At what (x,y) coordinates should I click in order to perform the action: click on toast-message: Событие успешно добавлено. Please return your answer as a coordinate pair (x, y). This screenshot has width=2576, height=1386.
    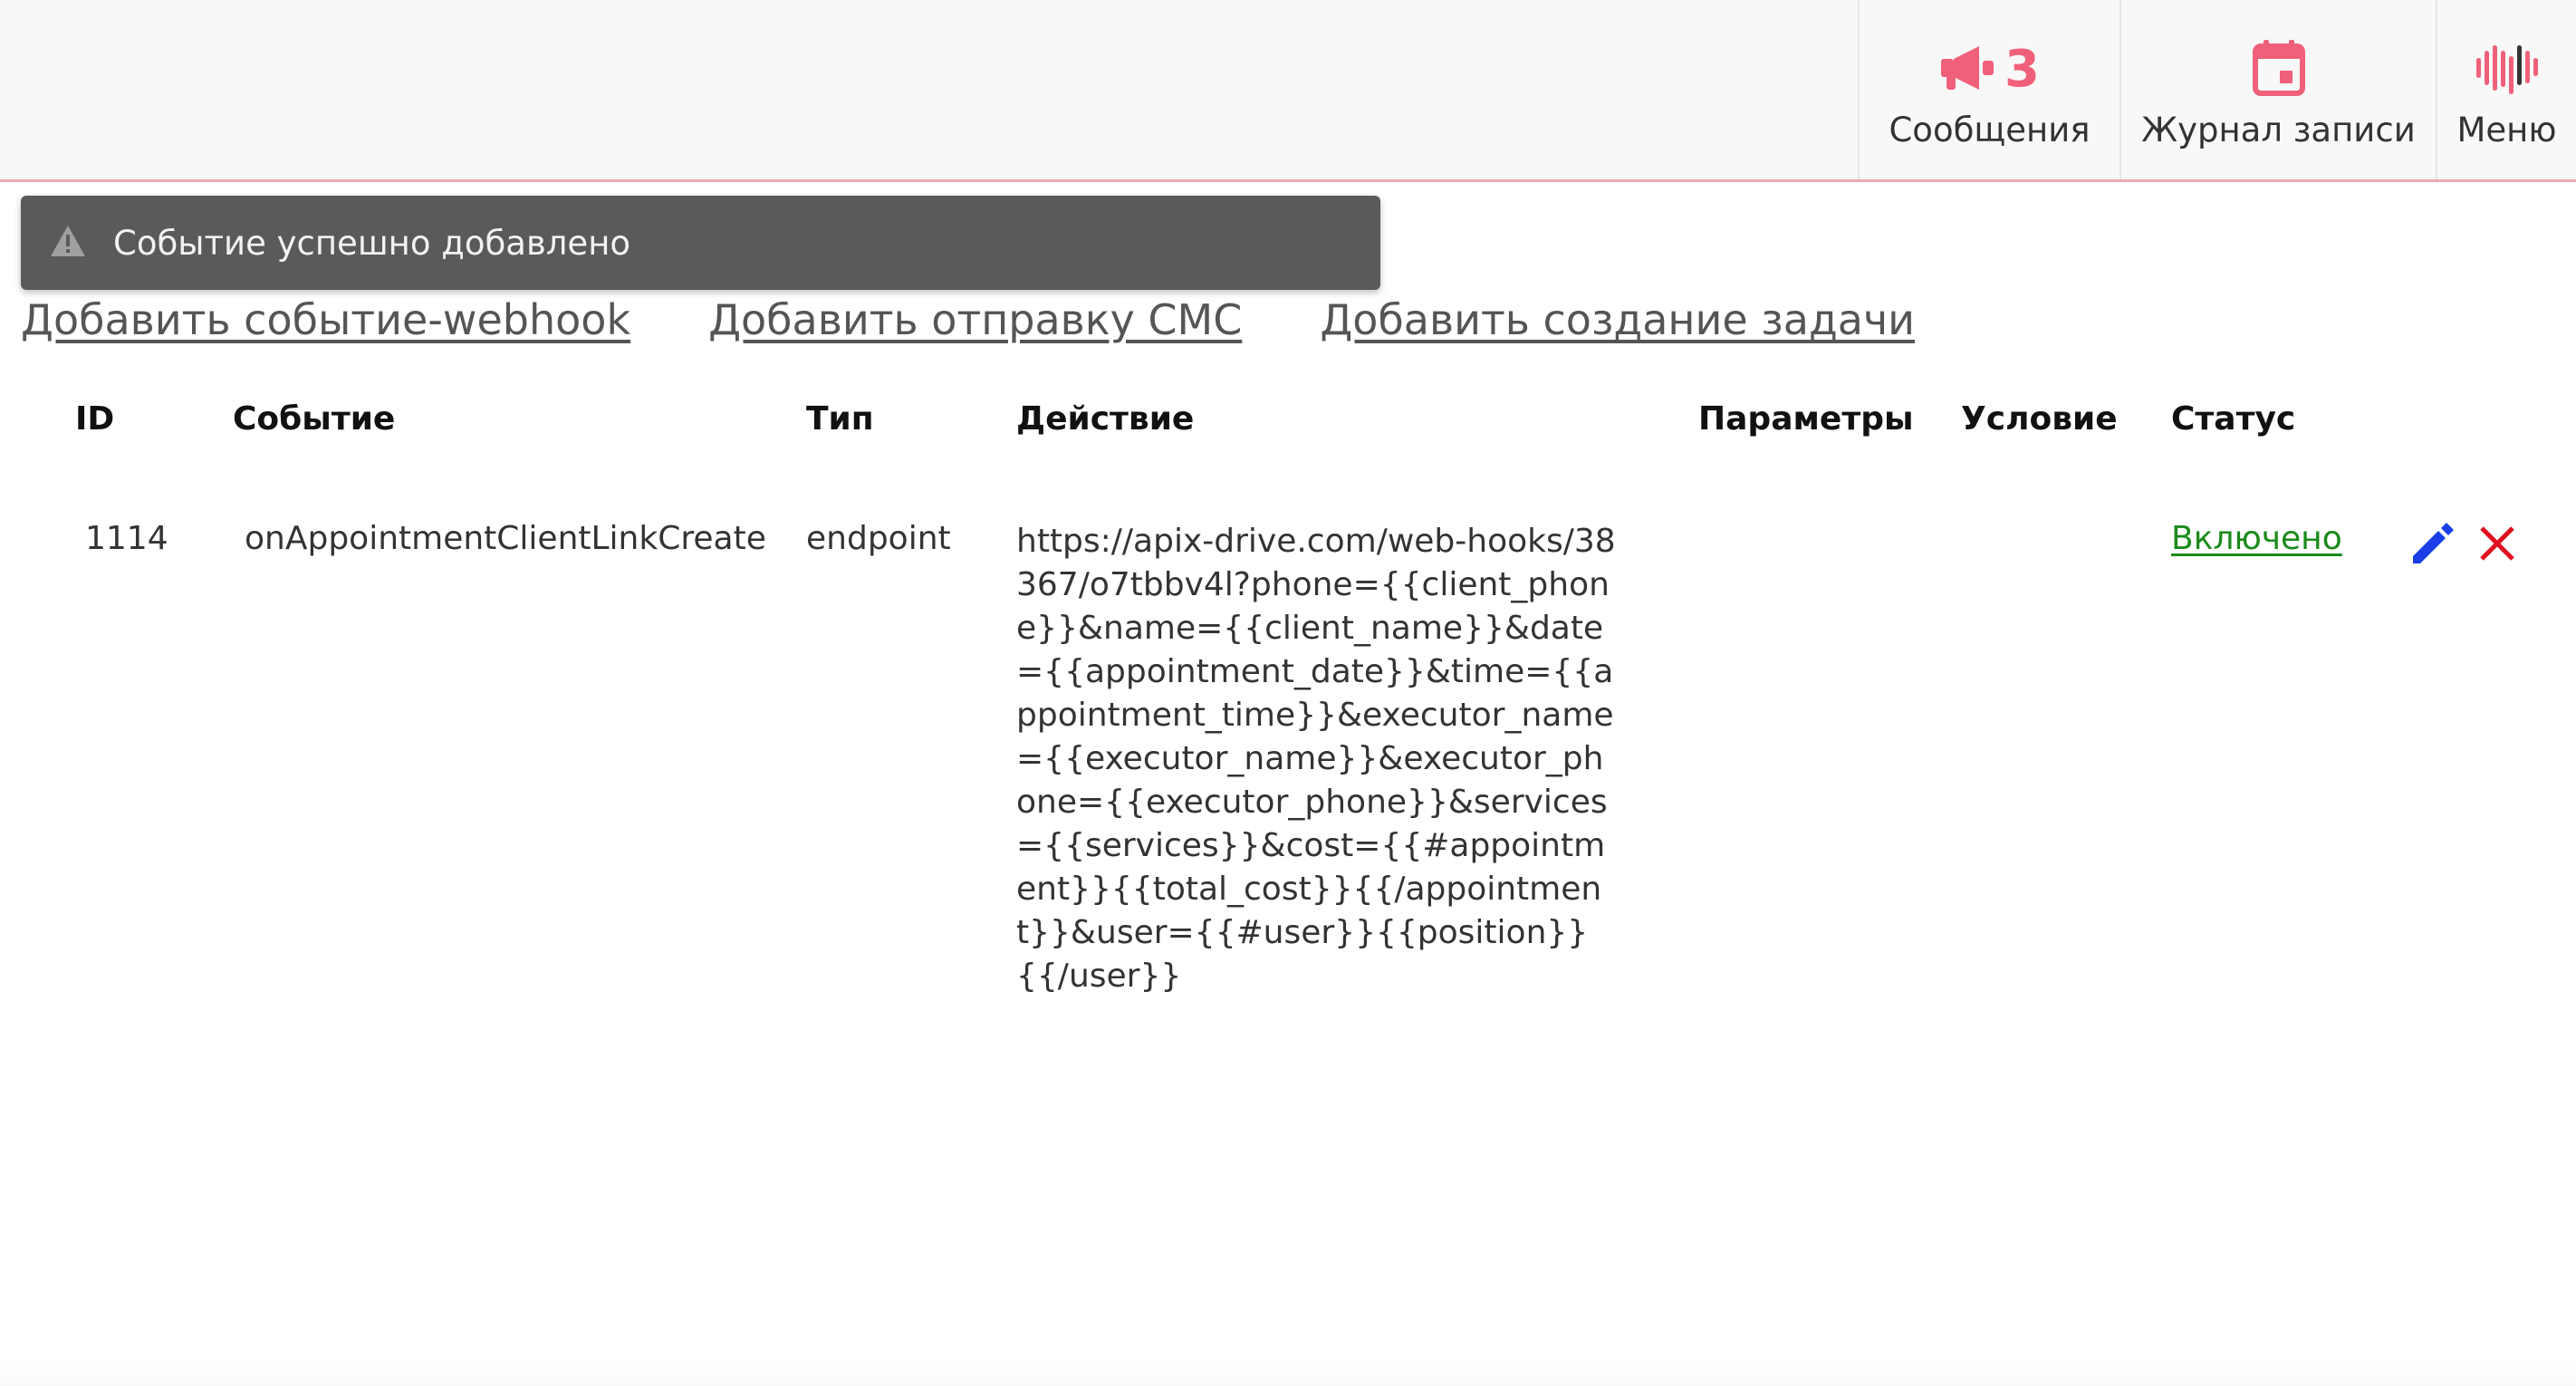
    Looking at the image, I should click on (372, 243).